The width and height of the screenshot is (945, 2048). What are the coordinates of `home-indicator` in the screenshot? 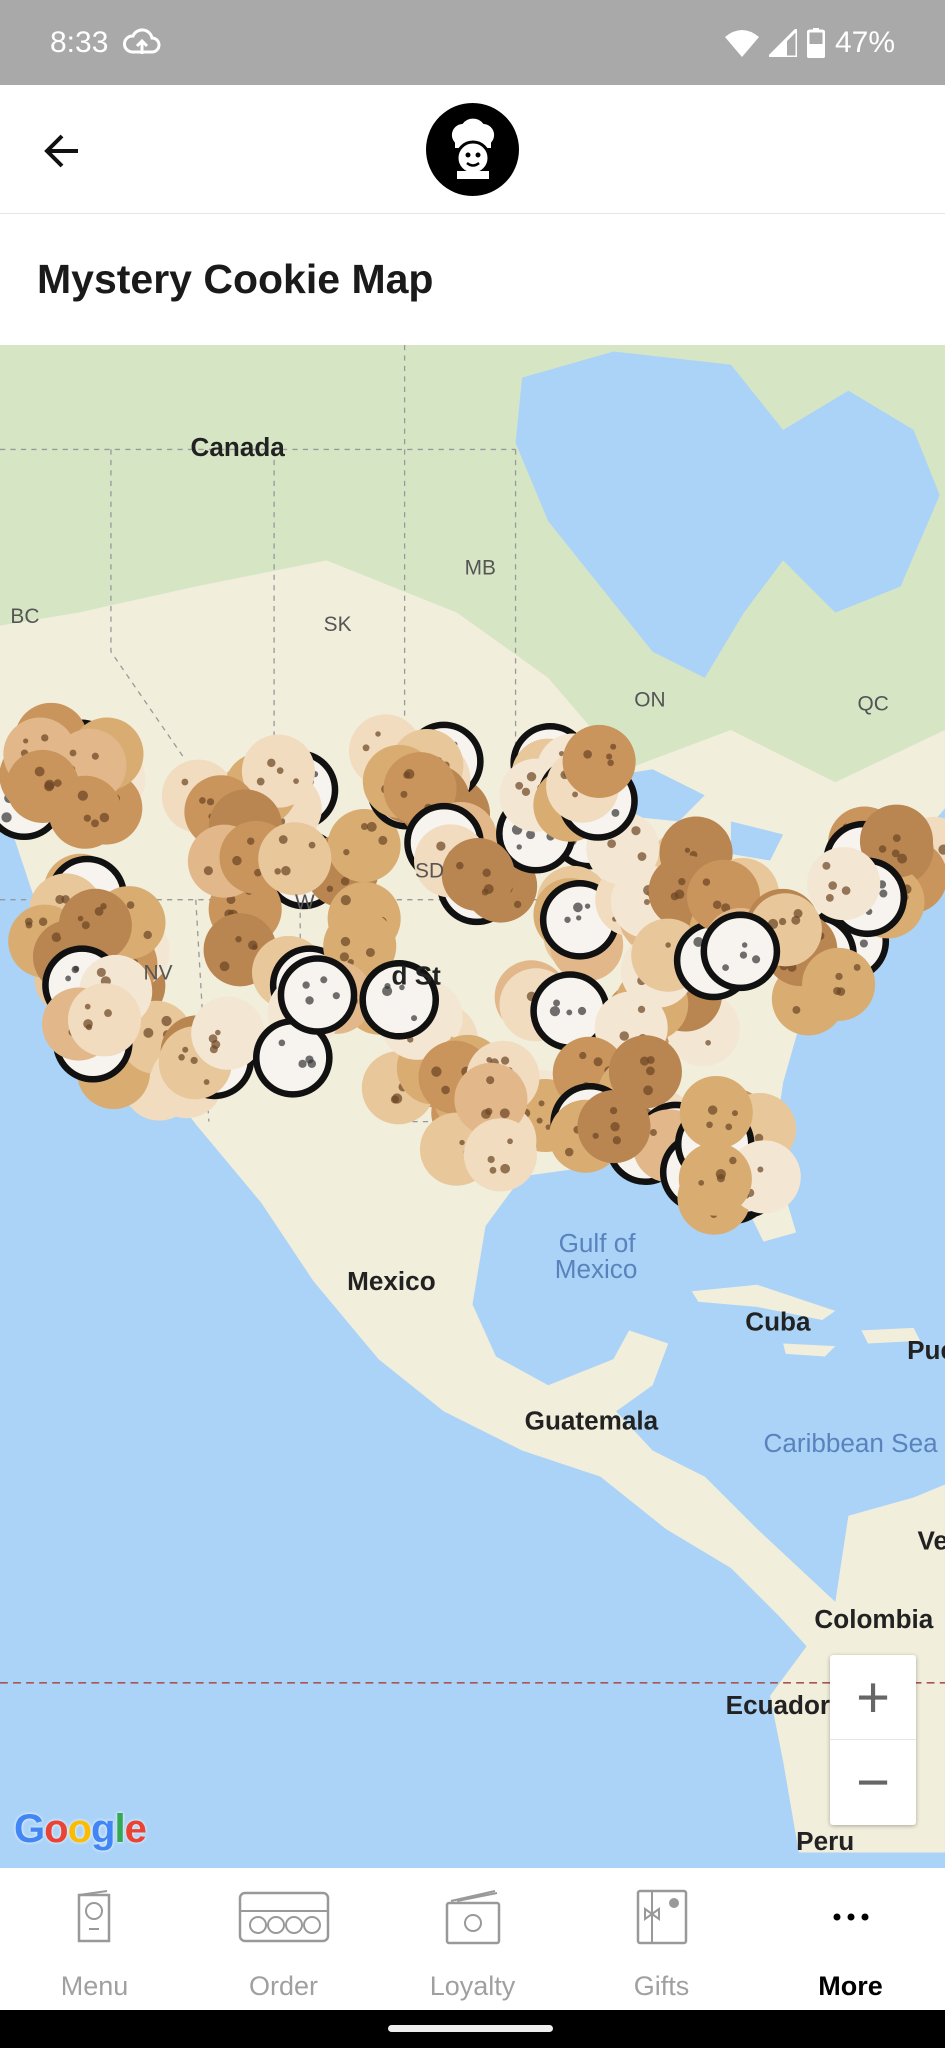 It's located at (470, 2028).